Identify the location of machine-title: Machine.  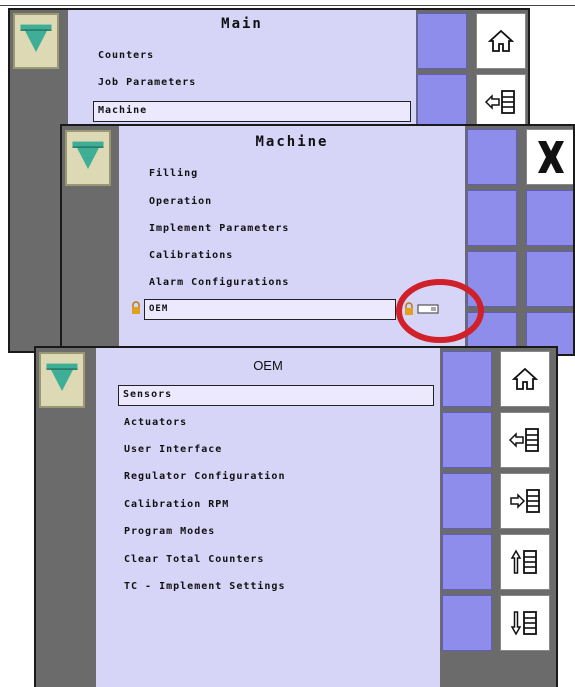
(292, 142).